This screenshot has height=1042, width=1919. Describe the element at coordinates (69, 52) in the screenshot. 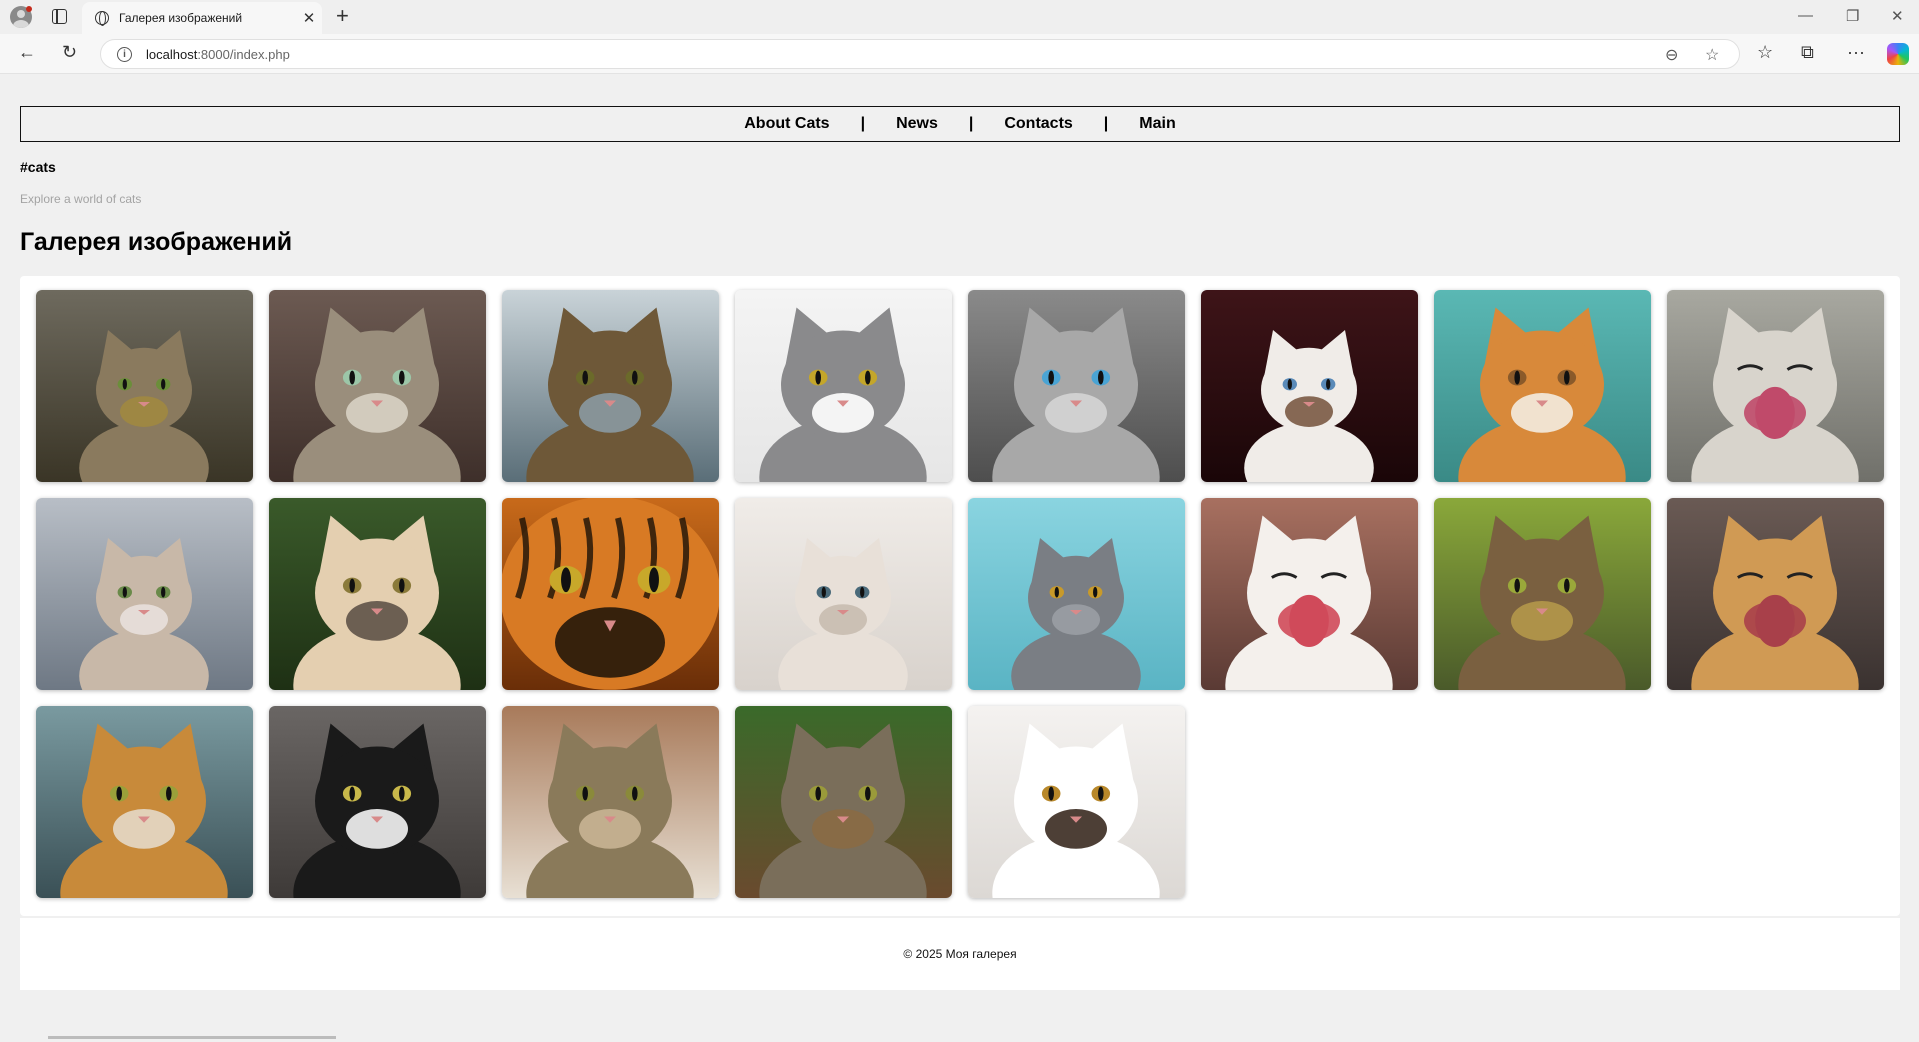

I see `reload-icon: ↻` at that location.